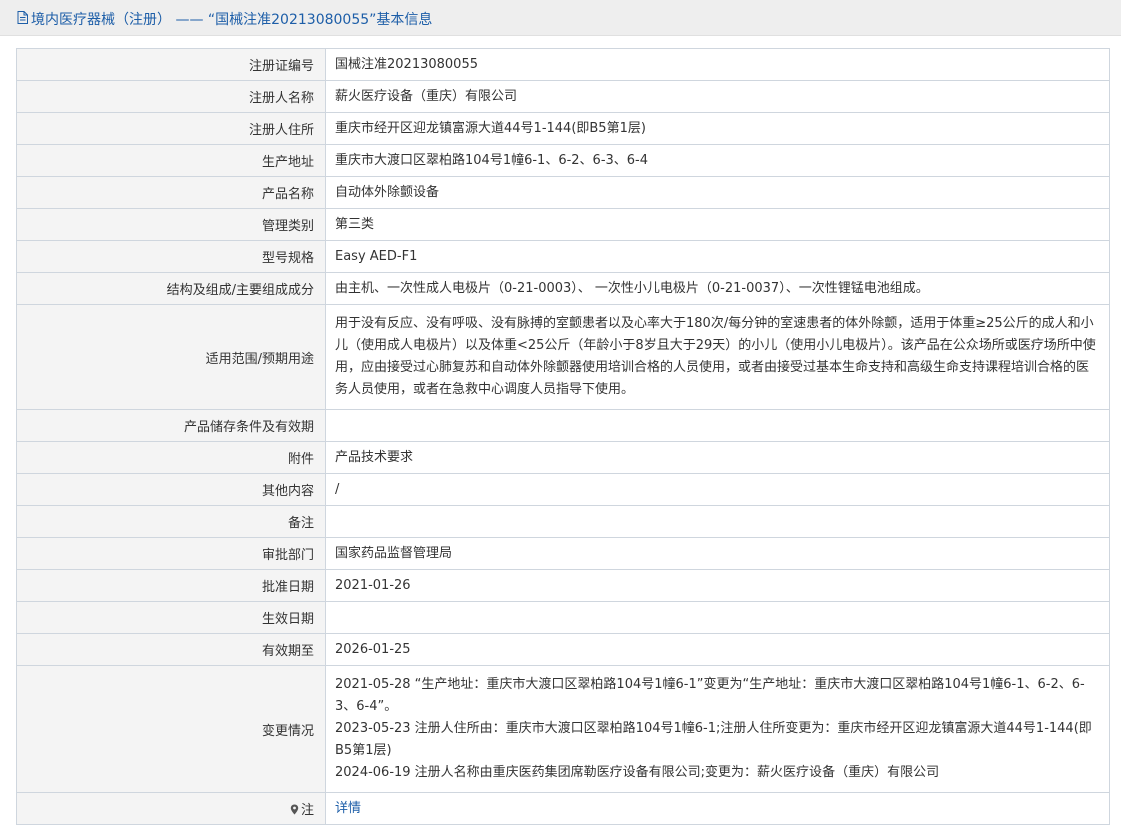  I want to click on table-row: 注册证编号 国械注准20213080055, so click(563, 64).